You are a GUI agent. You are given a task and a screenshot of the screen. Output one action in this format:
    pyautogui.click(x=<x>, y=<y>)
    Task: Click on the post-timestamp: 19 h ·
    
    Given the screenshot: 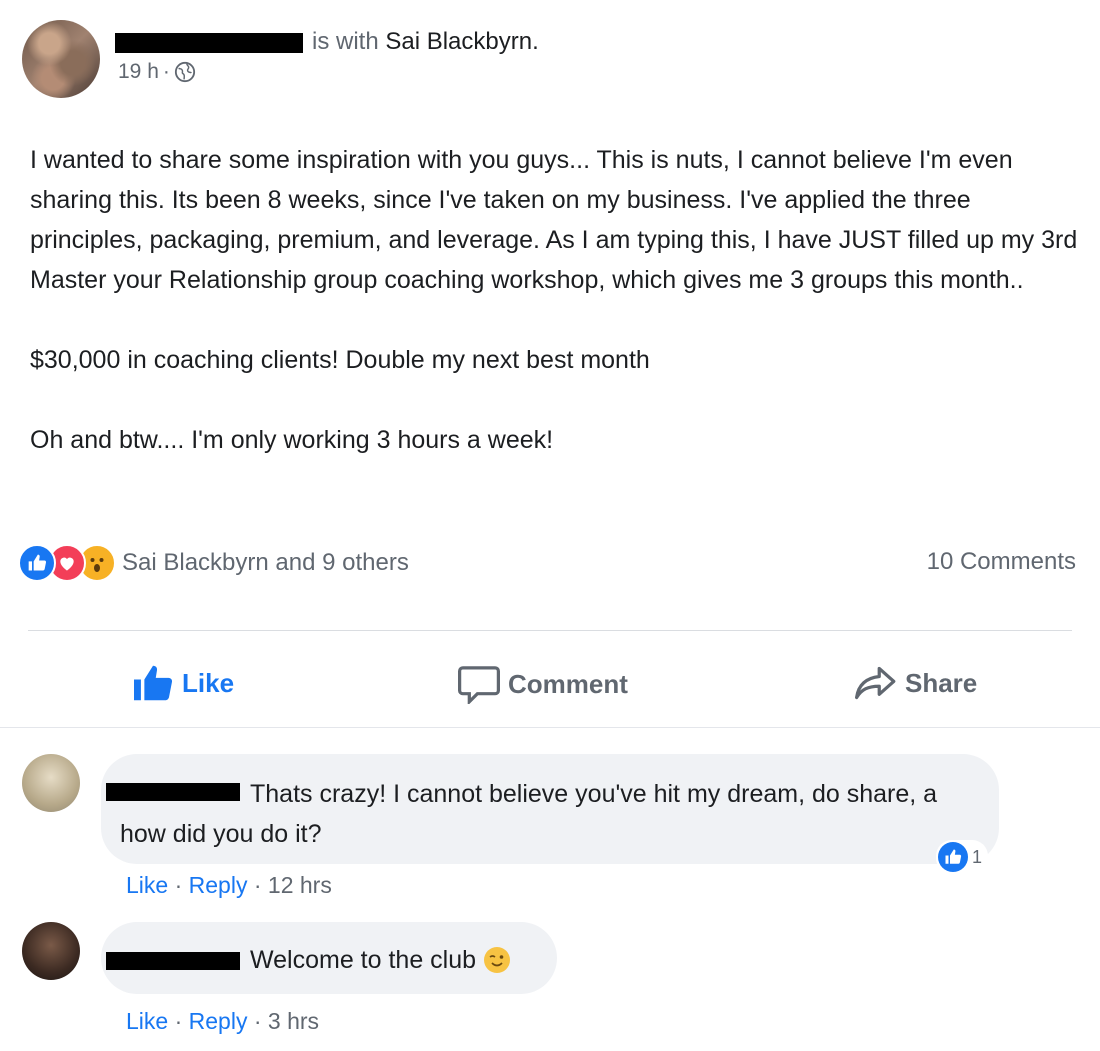 What is the action you would take?
    pyautogui.click(x=157, y=72)
    